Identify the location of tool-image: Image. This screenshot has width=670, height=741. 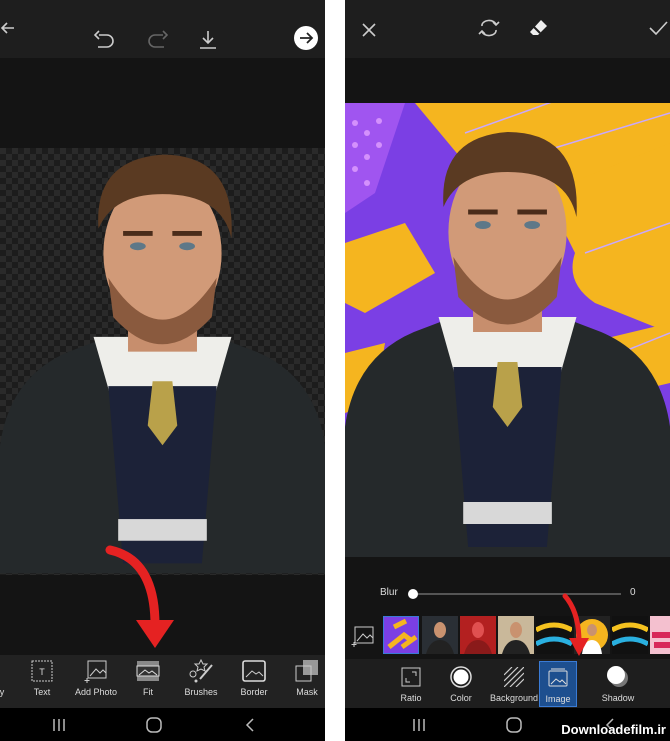
(558, 684).